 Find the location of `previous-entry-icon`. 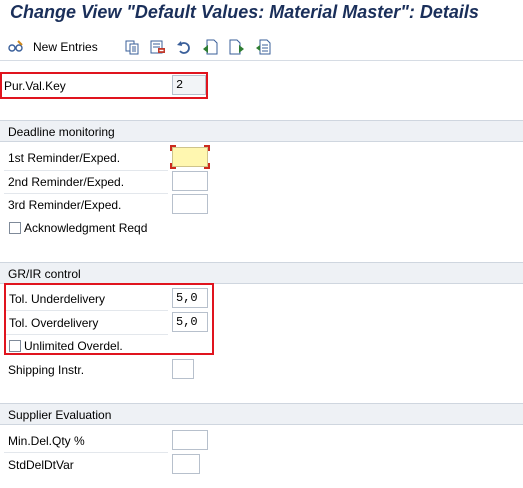

previous-entry-icon is located at coordinates (210, 47).